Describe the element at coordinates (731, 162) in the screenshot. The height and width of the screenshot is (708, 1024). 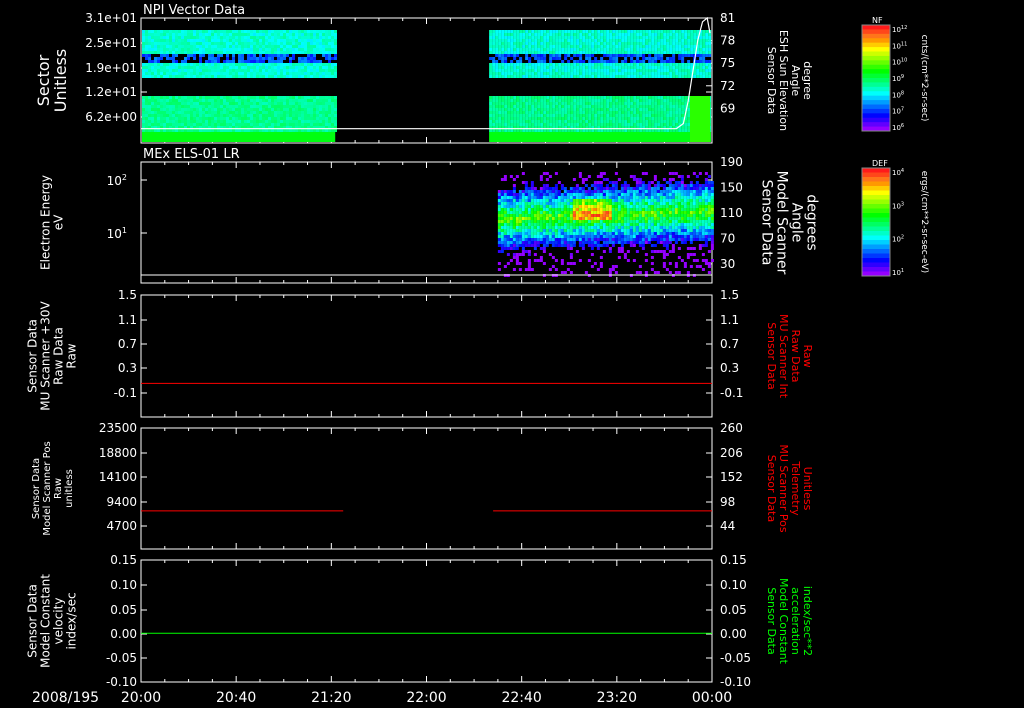
I see `y2-tick-label: 190` at that location.